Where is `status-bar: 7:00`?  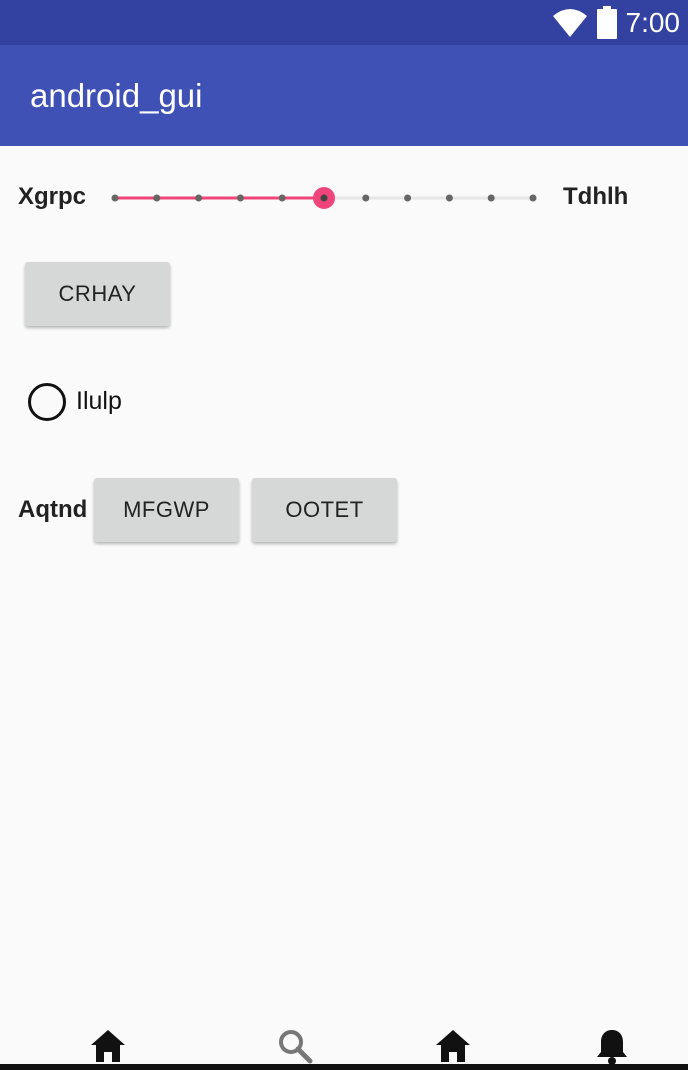
status-bar: 7:00 is located at coordinates (344, 22).